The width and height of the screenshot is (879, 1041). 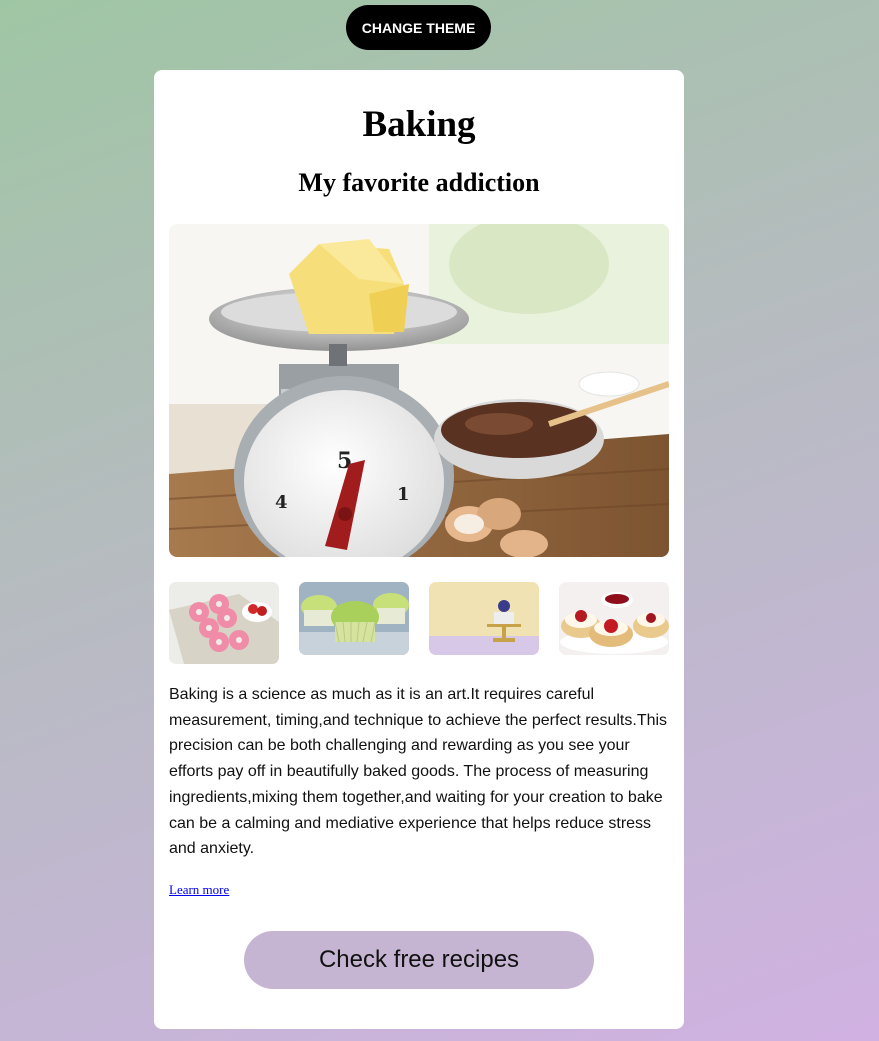 What do you see at coordinates (614, 618) in the screenshot?
I see `thumbnail-scones` at bounding box center [614, 618].